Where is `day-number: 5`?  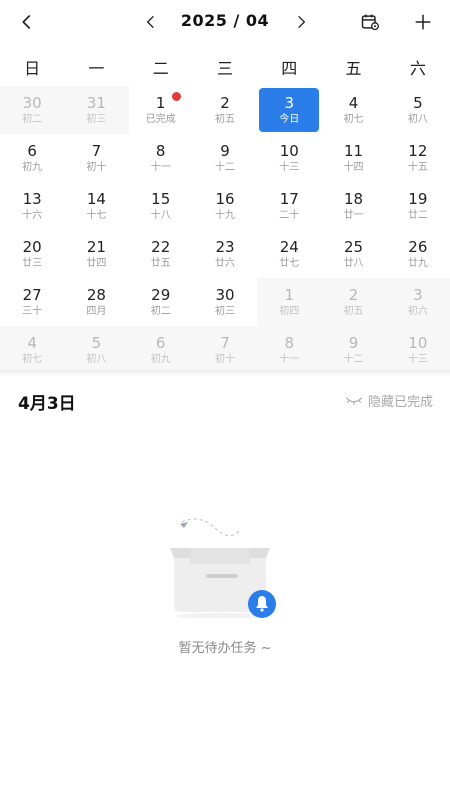 day-number: 5 is located at coordinates (418, 102).